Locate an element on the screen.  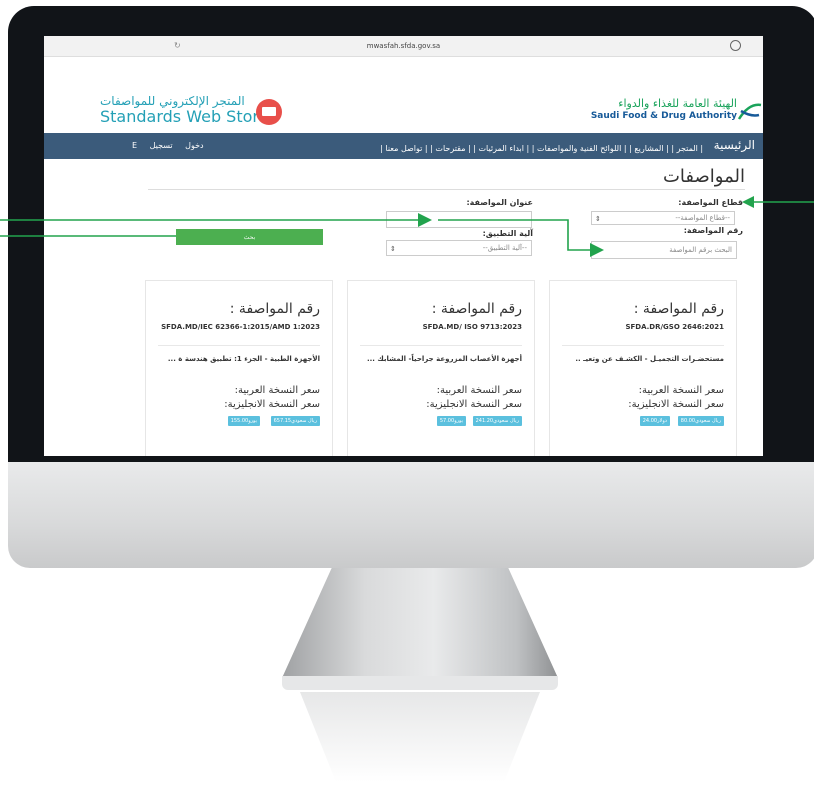
arrow-to-sector-select is located at coordinates (778, 202).